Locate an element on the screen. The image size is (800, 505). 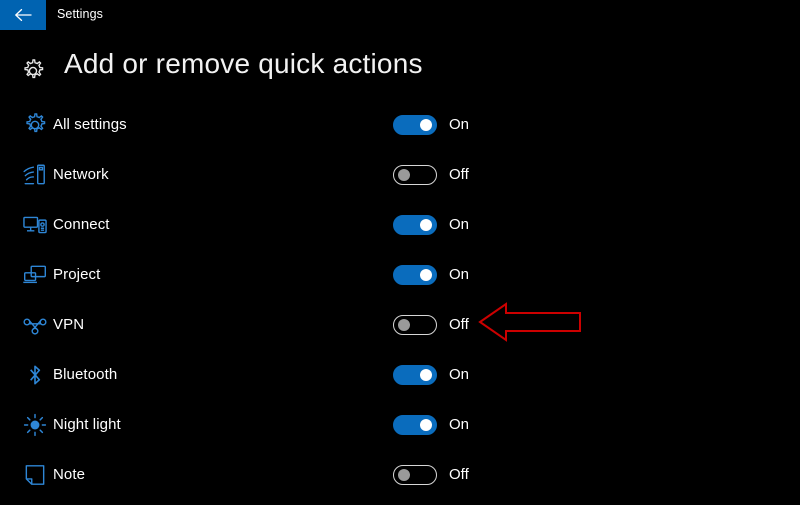
quick-action-row: Bluetooth On is located at coordinates (400, 380).